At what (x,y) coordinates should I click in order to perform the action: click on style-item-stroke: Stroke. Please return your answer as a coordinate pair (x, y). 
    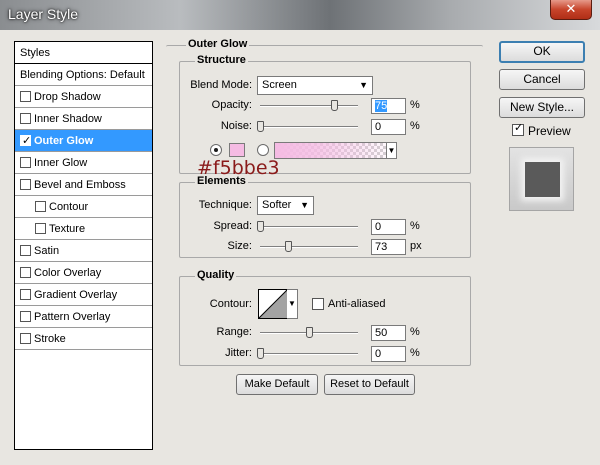
    Looking at the image, I should click on (83, 339).